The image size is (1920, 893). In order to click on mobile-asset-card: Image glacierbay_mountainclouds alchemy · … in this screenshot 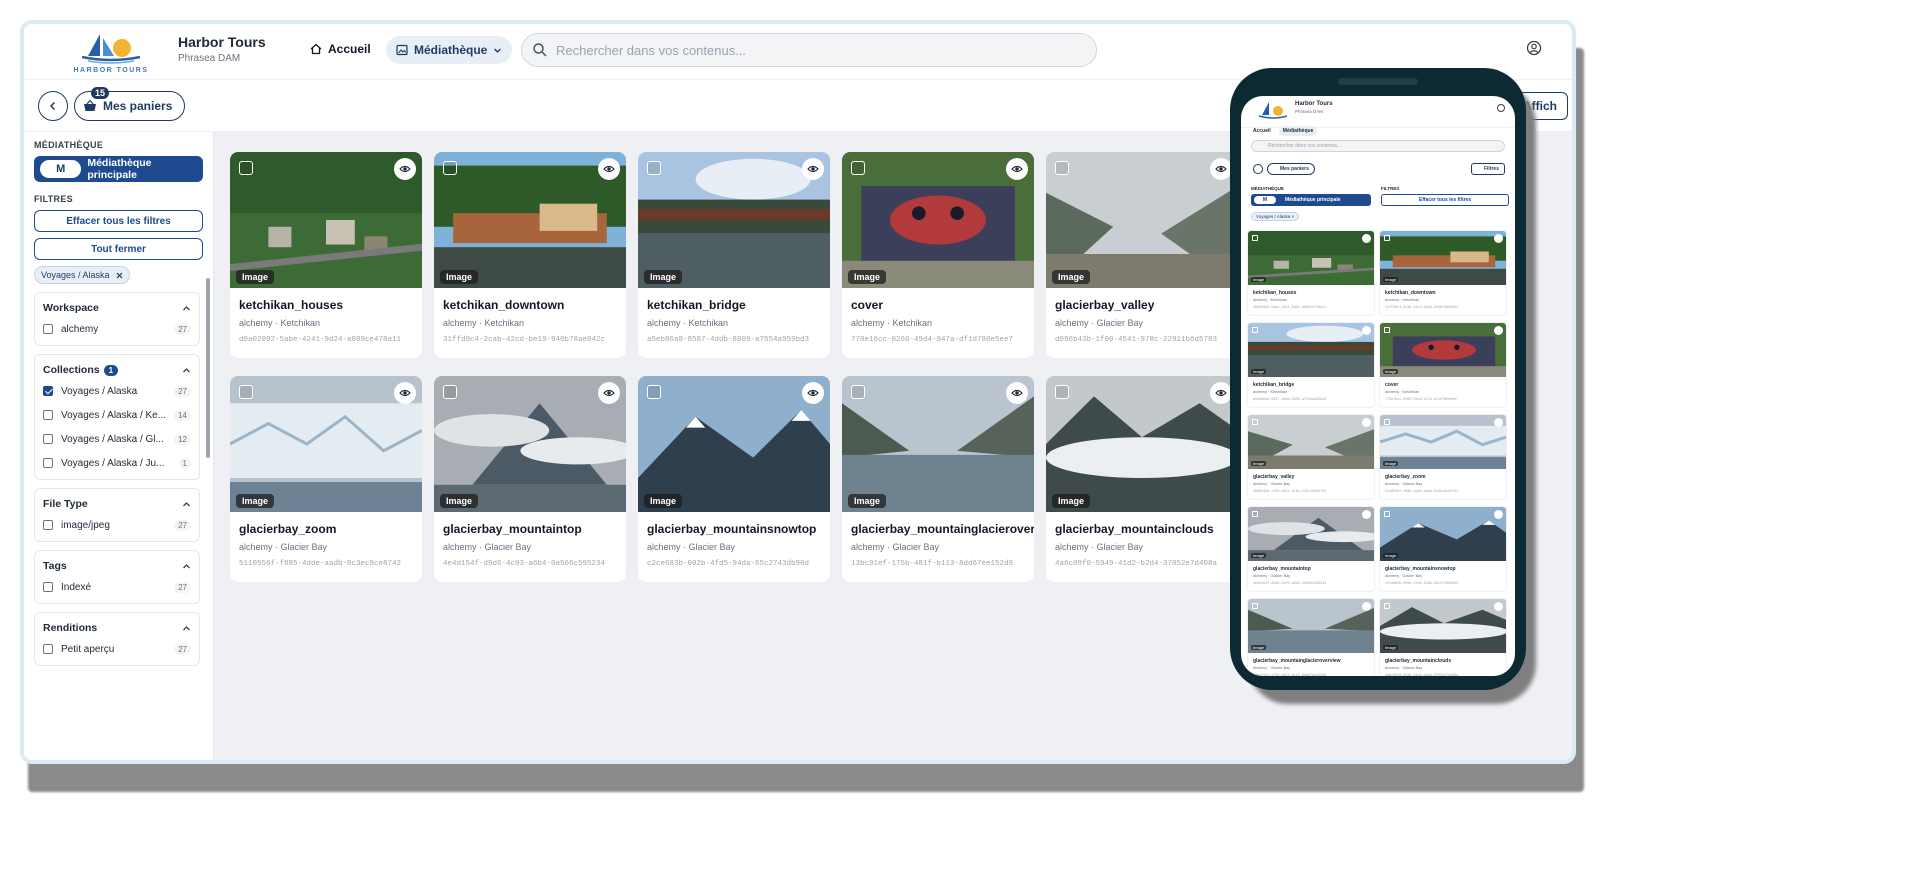, I will do `click(1443, 637)`.